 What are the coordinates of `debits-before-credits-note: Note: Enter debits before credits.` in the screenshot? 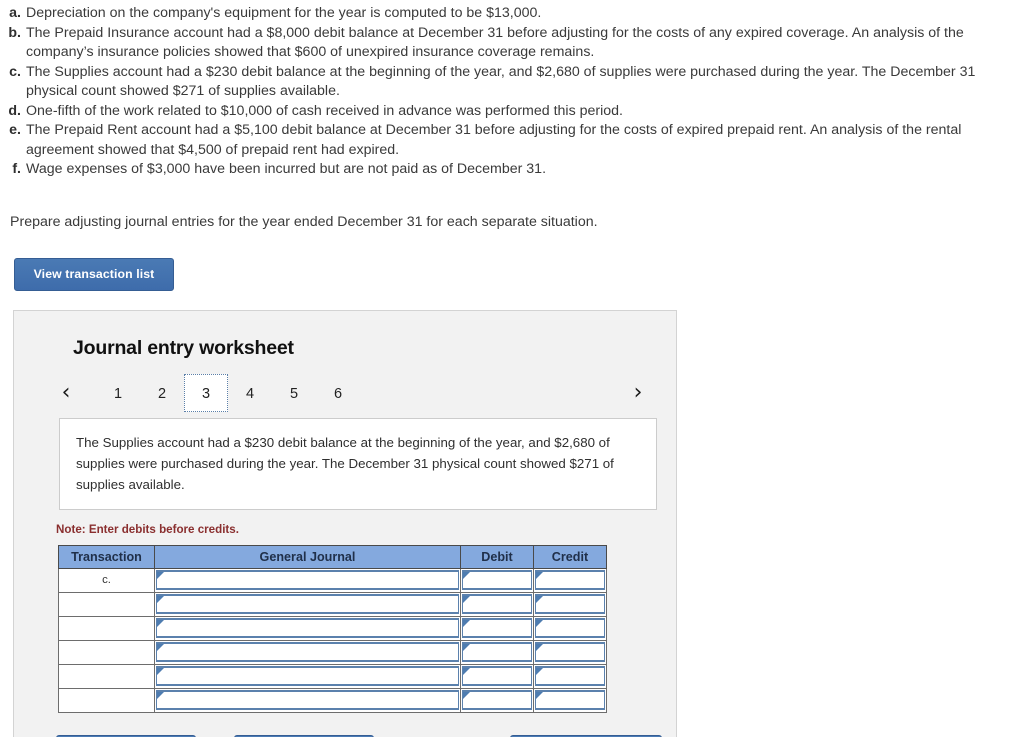 It's located at (147, 529).